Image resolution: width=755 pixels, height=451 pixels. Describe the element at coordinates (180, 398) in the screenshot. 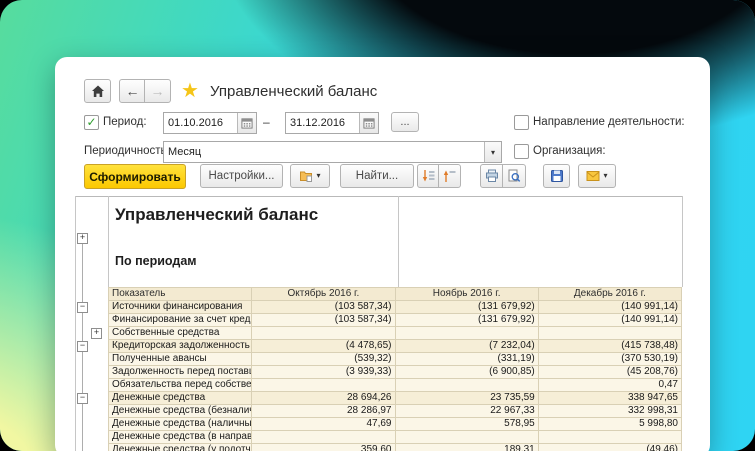

I see `row-label-cell: Денежные средства` at that location.